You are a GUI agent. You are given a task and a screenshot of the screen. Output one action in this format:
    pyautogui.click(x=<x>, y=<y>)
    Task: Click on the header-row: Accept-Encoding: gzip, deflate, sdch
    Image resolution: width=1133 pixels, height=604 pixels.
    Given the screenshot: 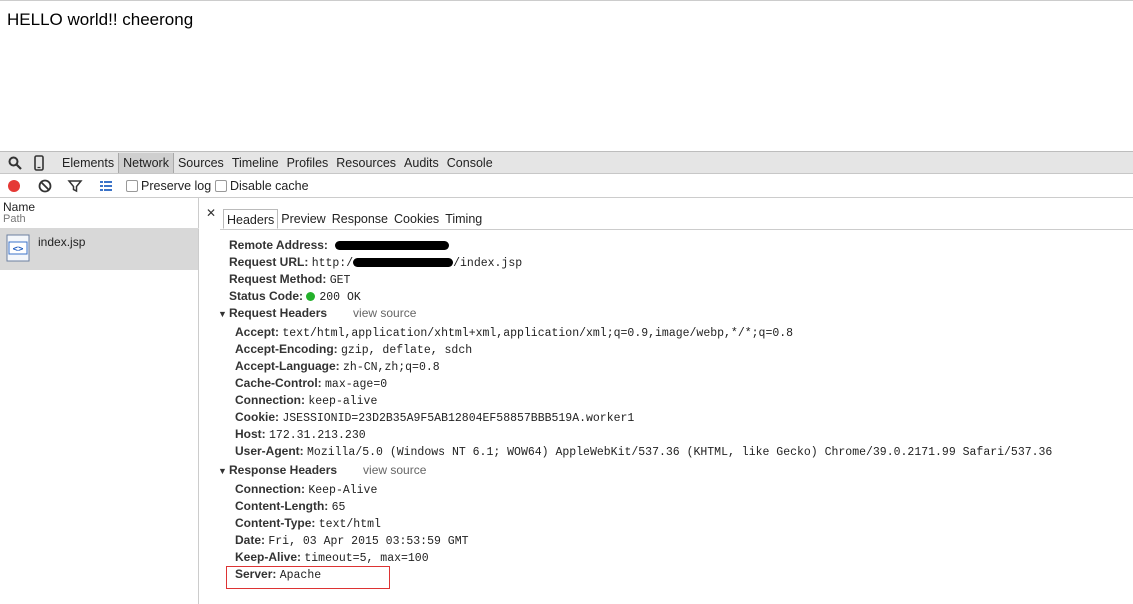 What is the action you would take?
    pyautogui.click(x=353, y=349)
    